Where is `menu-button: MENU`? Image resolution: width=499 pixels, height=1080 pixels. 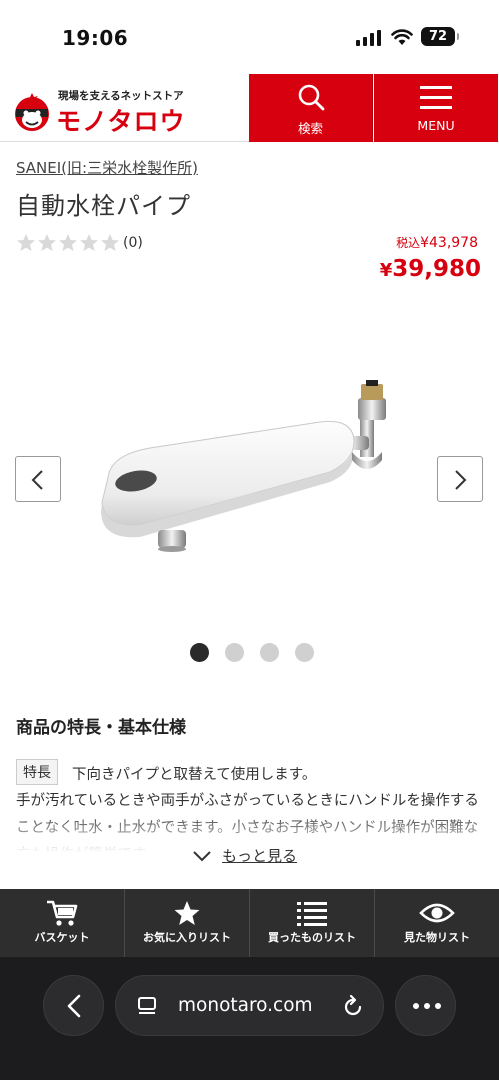 menu-button: MENU is located at coordinates (436, 108).